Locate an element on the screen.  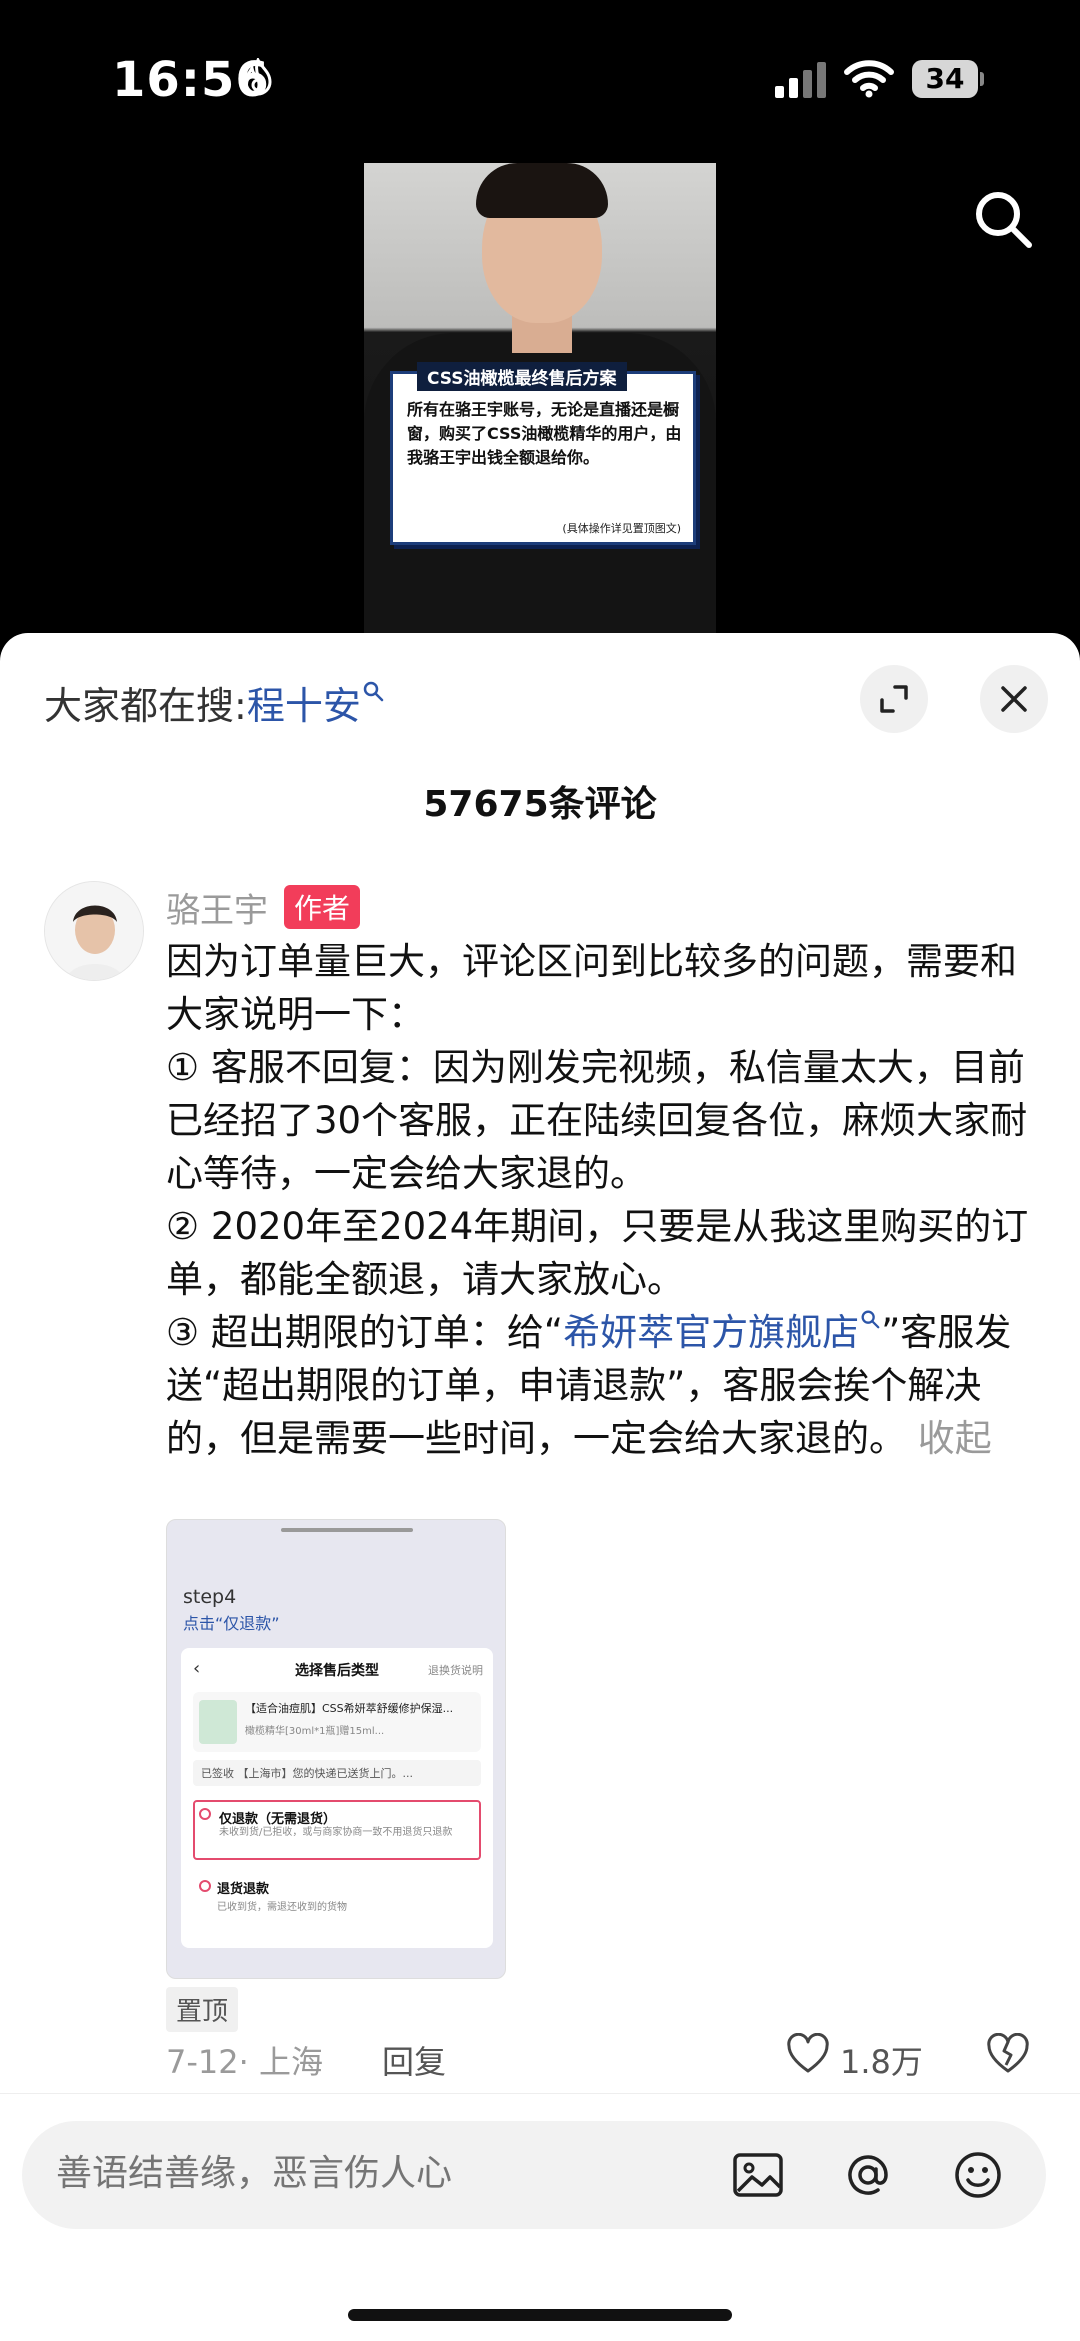
radio-icon is located at coordinates (205, 1886).